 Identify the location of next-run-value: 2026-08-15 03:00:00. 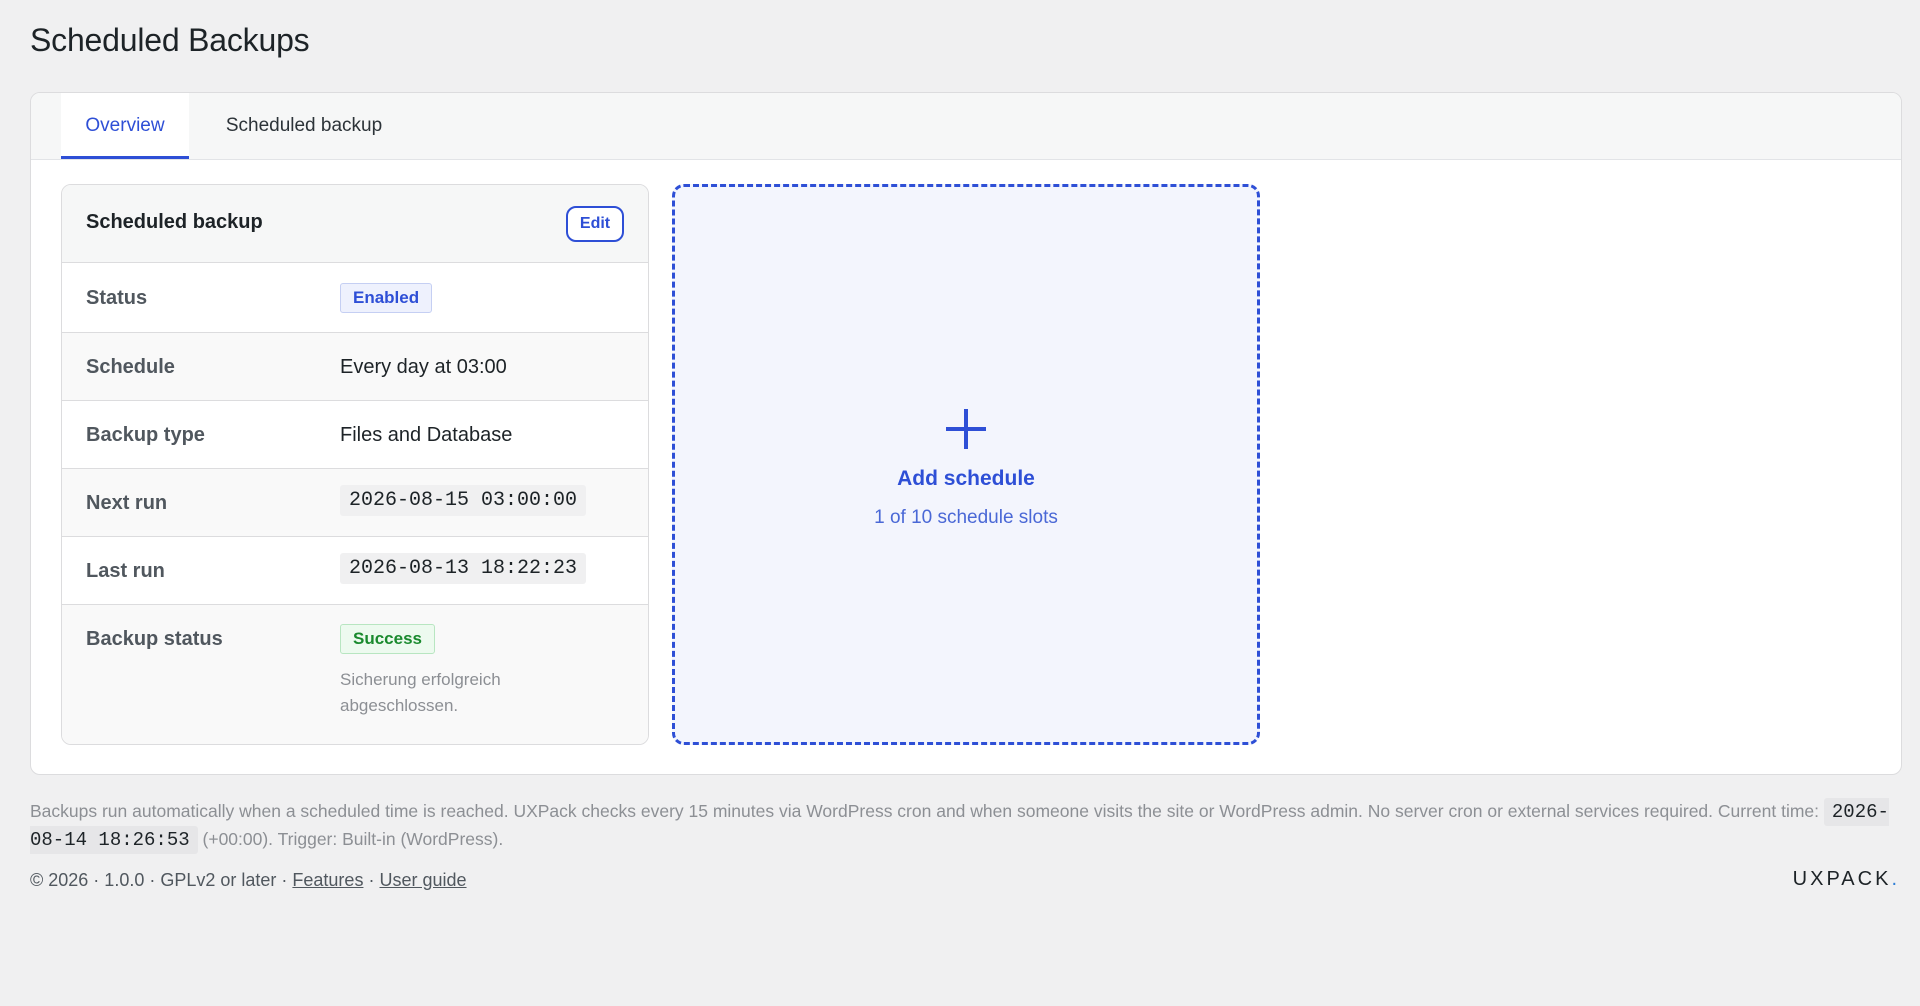
(463, 500).